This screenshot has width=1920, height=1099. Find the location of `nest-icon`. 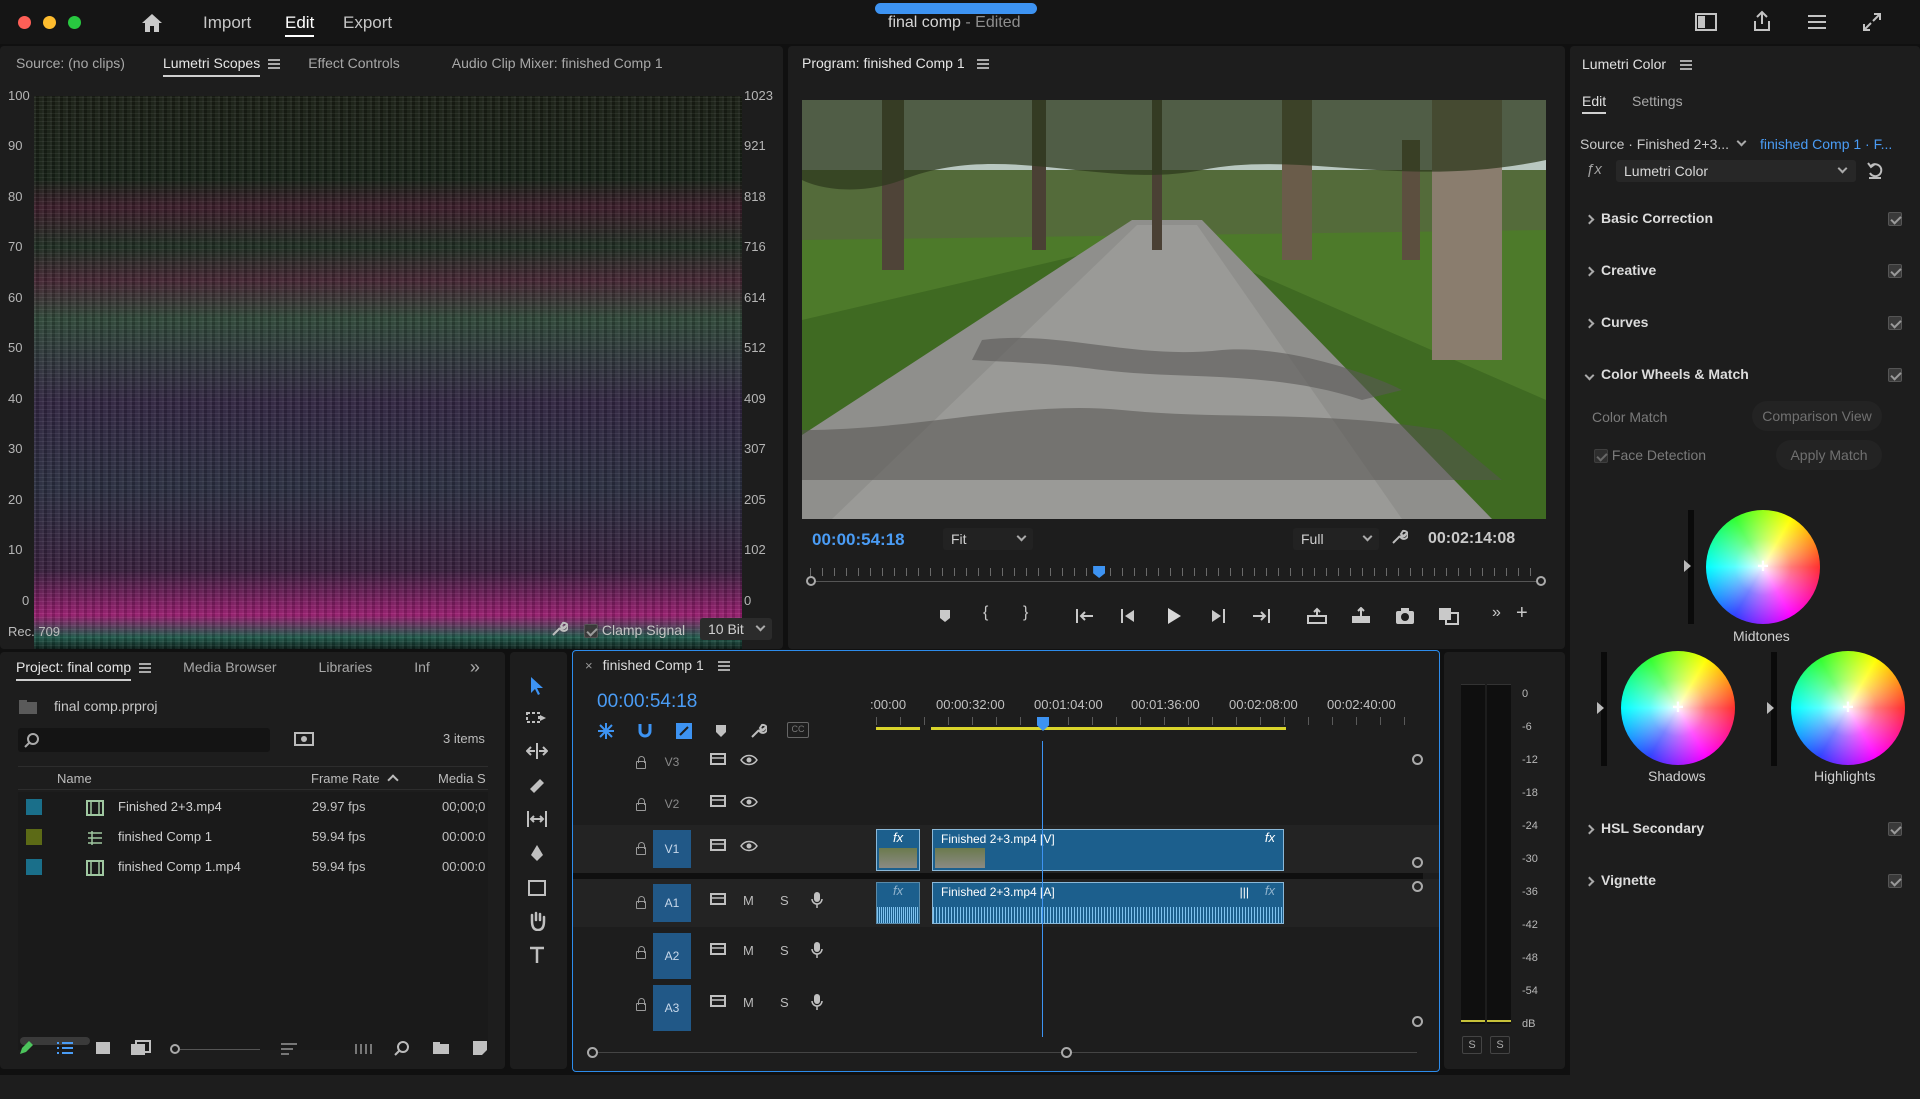

nest-icon is located at coordinates (606, 731).